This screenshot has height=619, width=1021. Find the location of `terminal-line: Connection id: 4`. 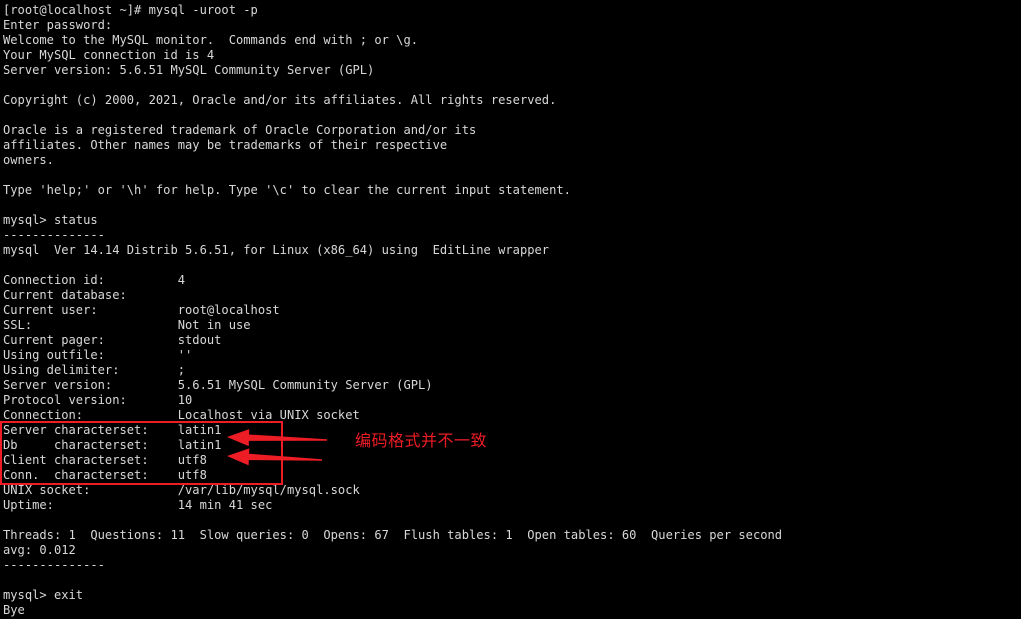

terminal-line: Connection id: 4 is located at coordinates (94, 280).